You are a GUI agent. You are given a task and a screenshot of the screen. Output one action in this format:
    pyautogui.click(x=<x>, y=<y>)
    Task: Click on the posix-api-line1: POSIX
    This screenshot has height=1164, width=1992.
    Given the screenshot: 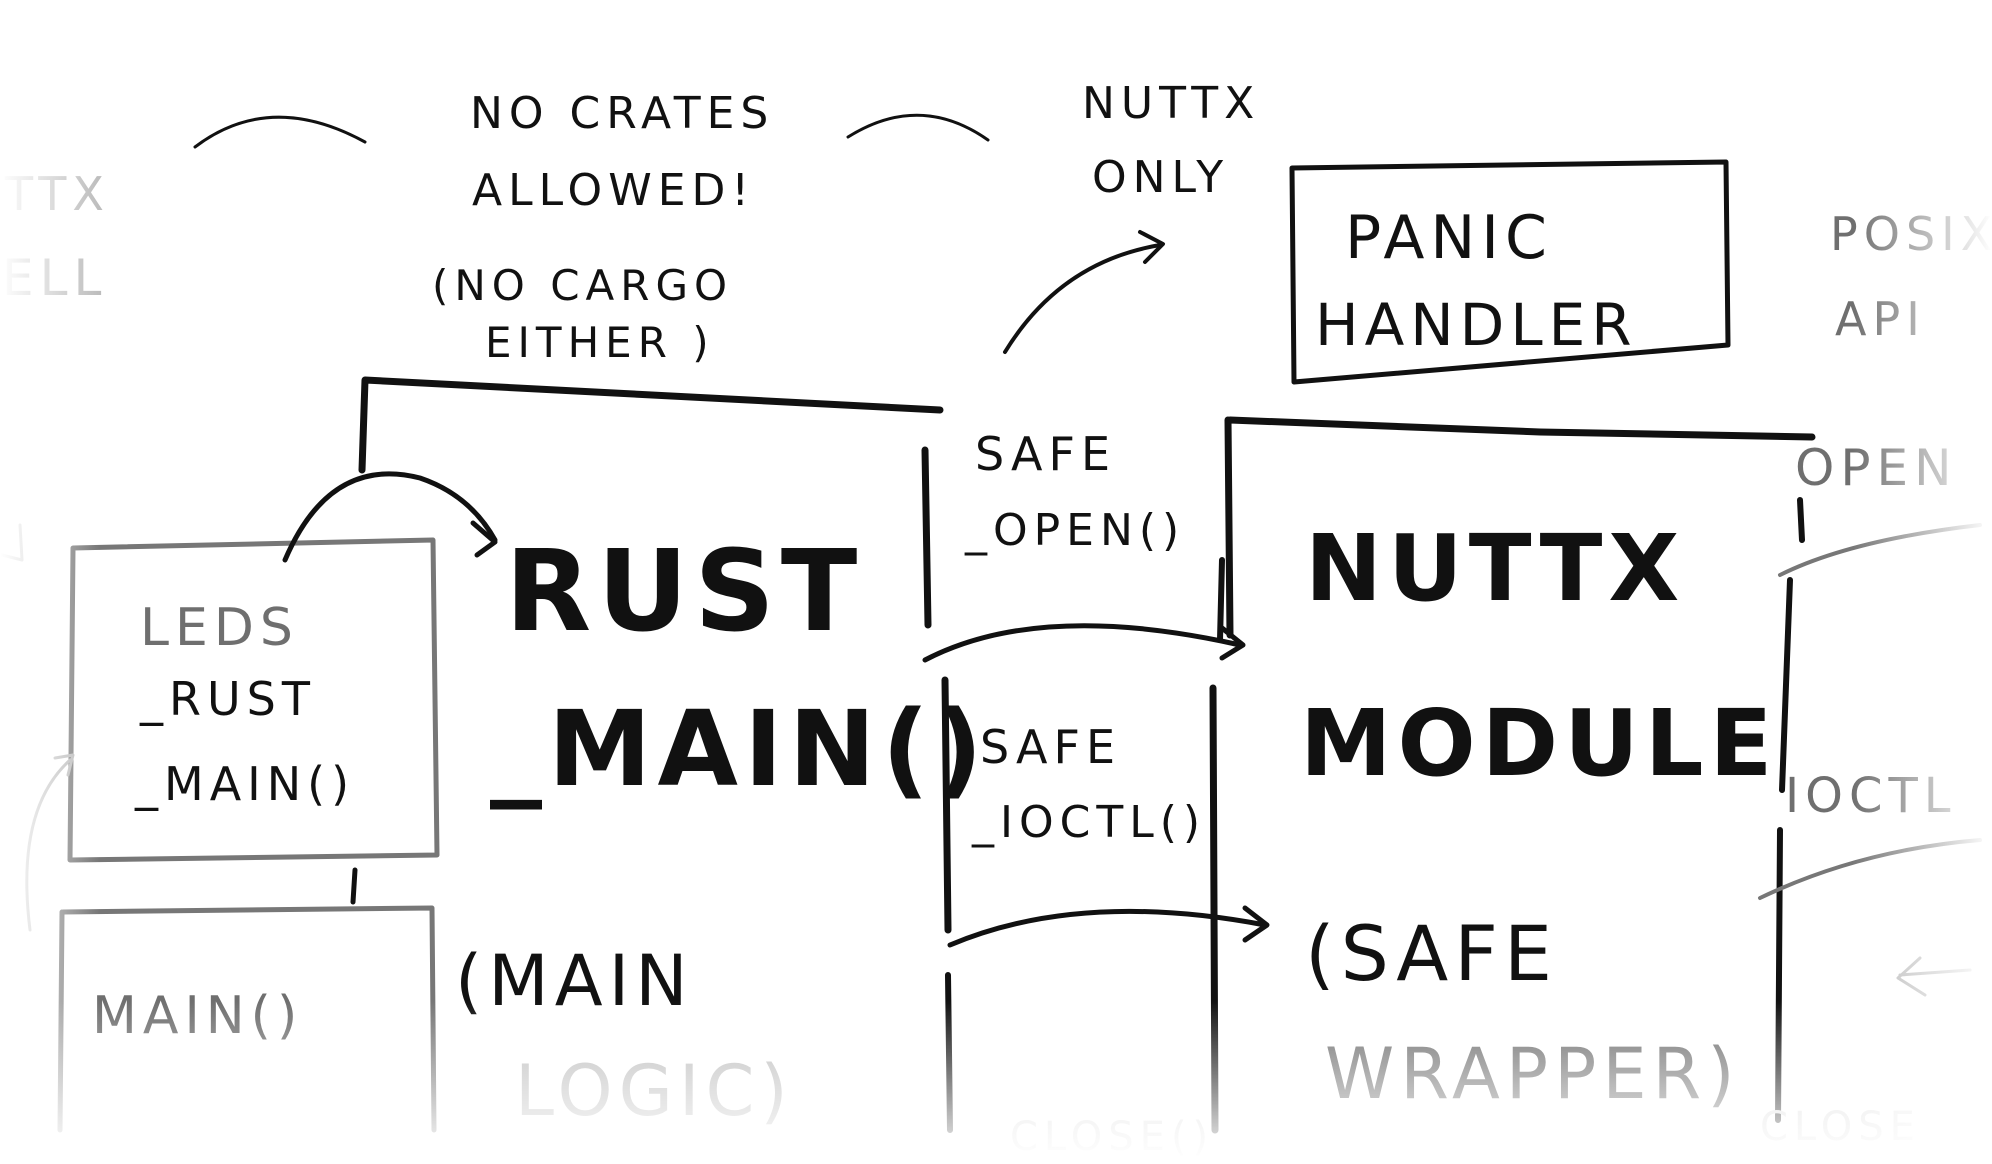 What is the action you would take?
    pyautogui.click(x=1911, y=234)
    